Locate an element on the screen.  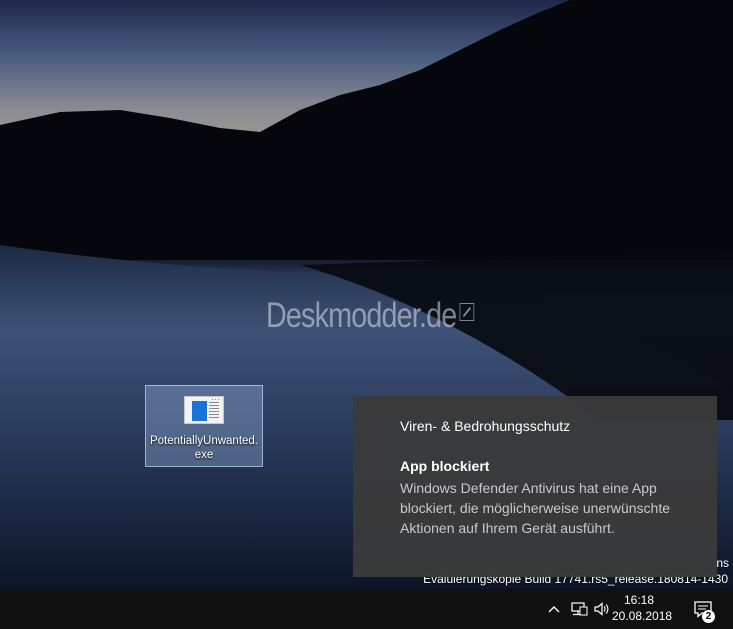
volume-icon is located at coordinates (602, 609).